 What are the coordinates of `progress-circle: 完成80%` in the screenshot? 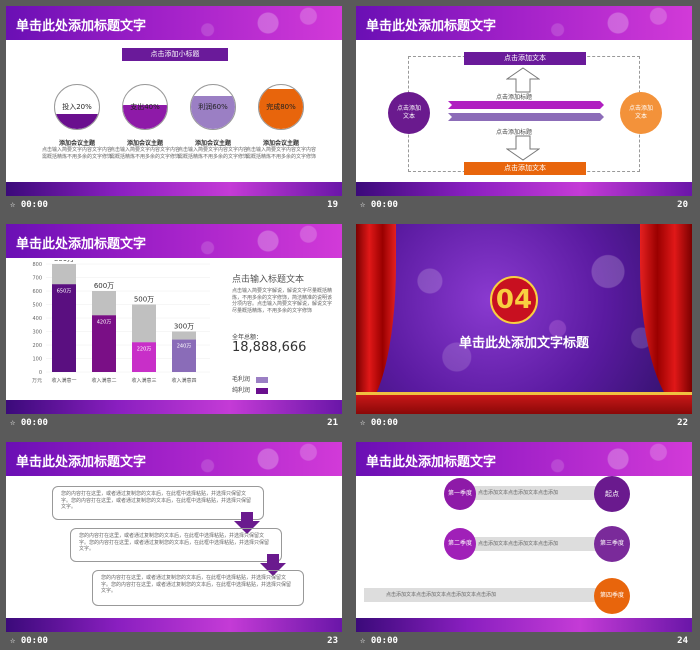 It's located at (281, 107).